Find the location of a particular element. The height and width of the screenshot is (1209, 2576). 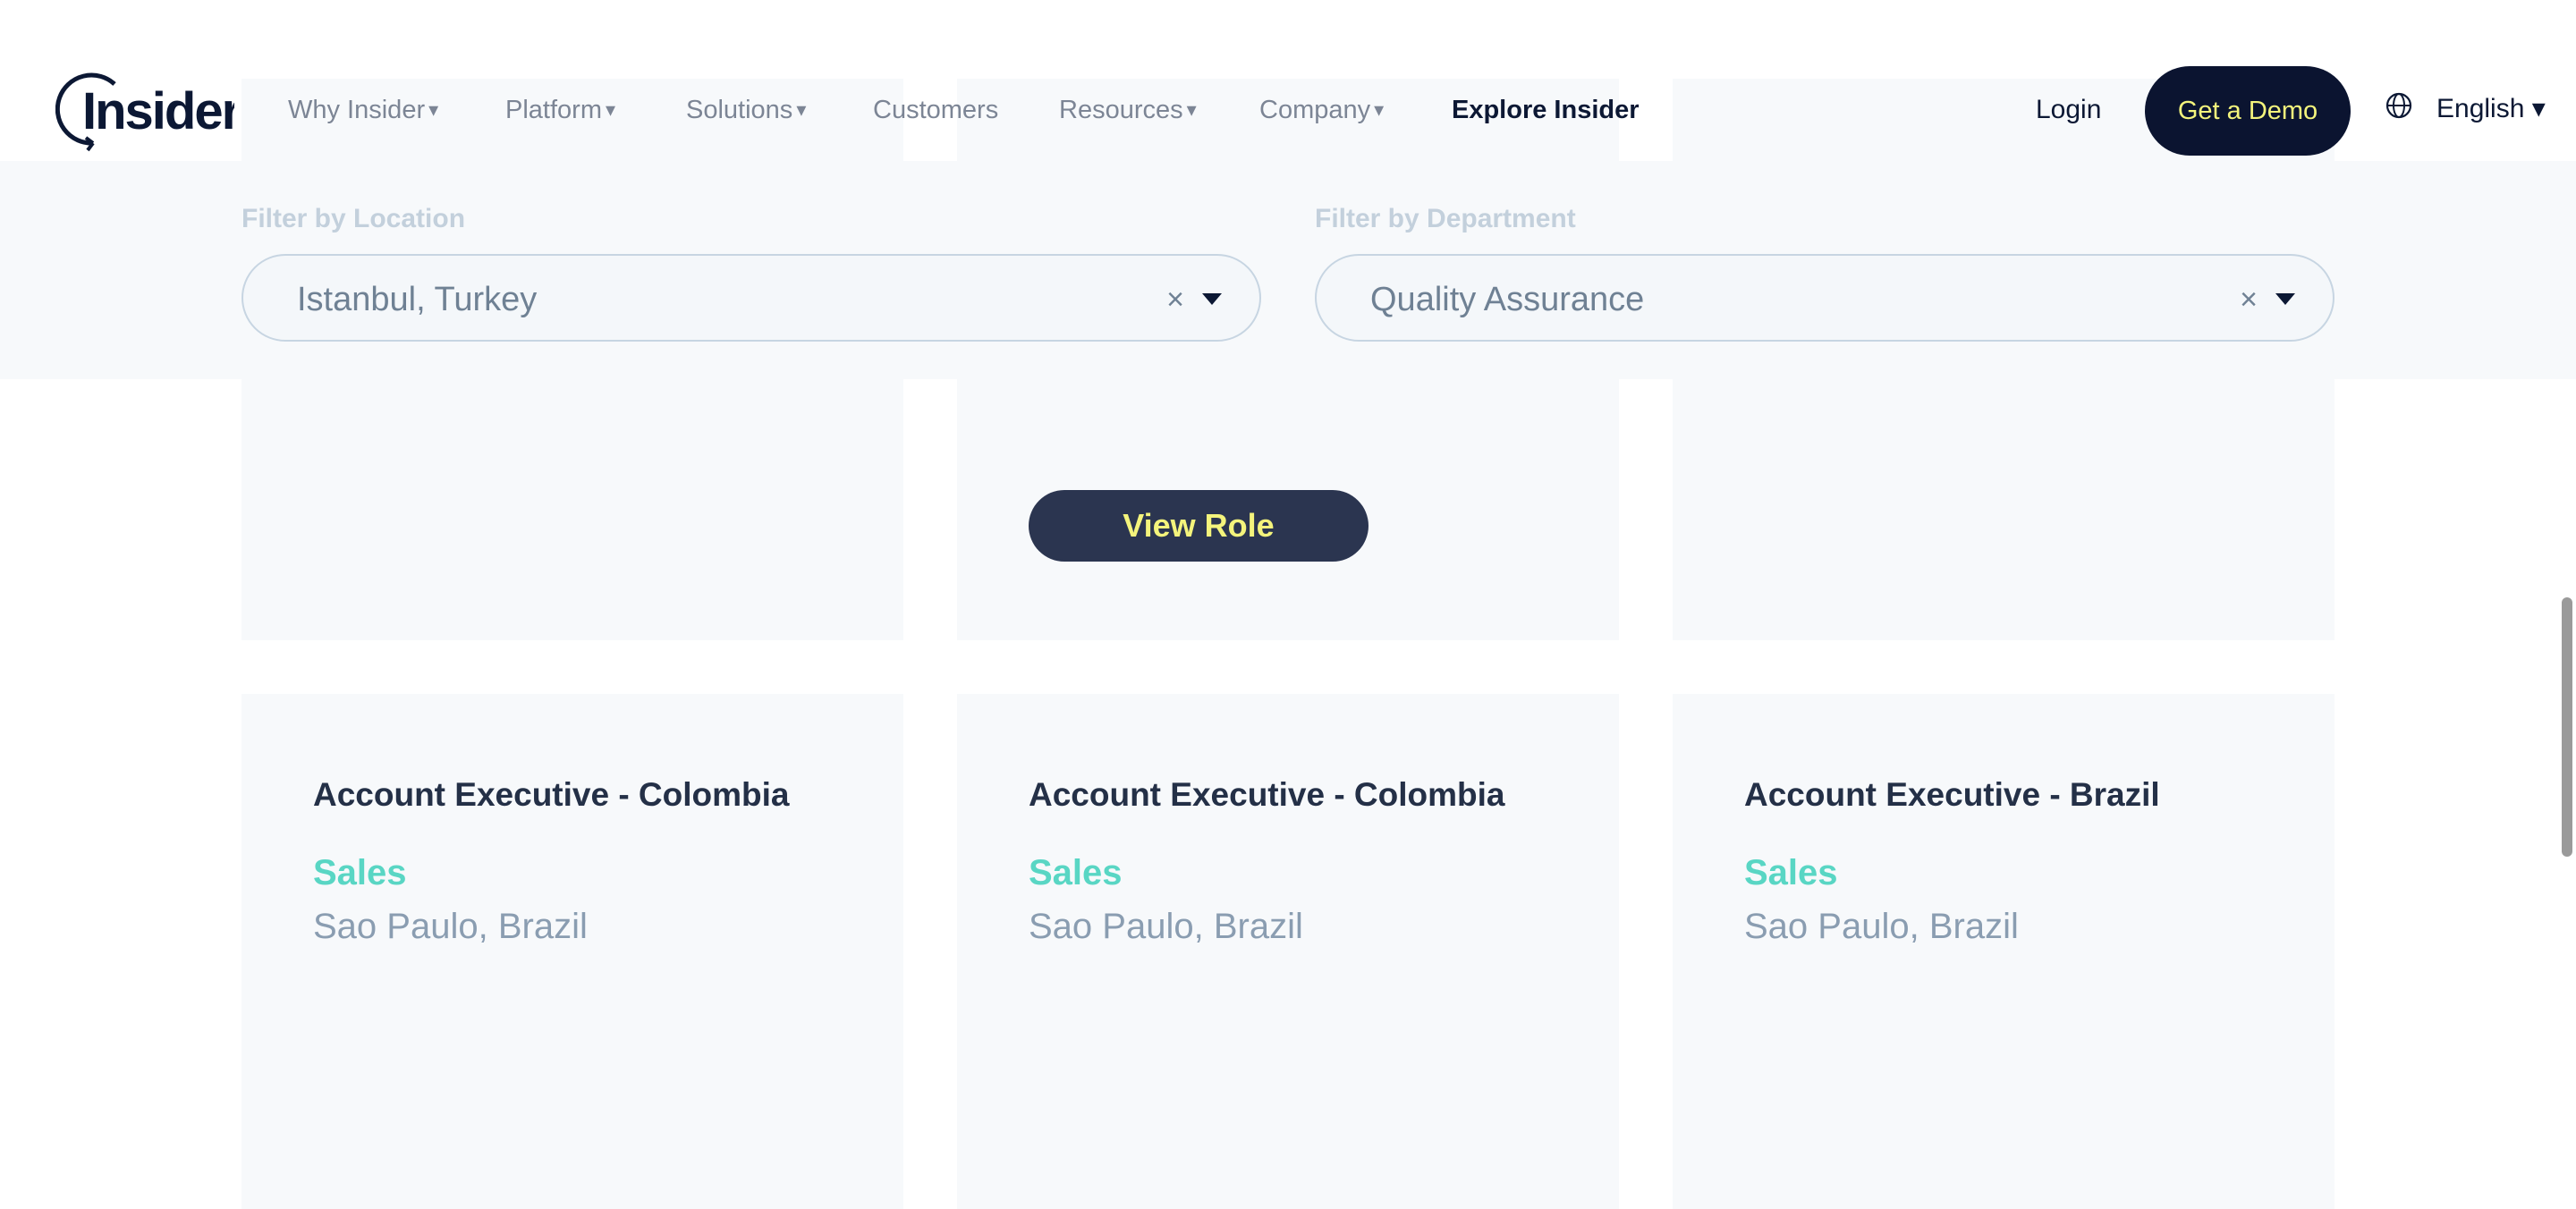

department-clear-icon: × is located at coordinates (2249, 300).